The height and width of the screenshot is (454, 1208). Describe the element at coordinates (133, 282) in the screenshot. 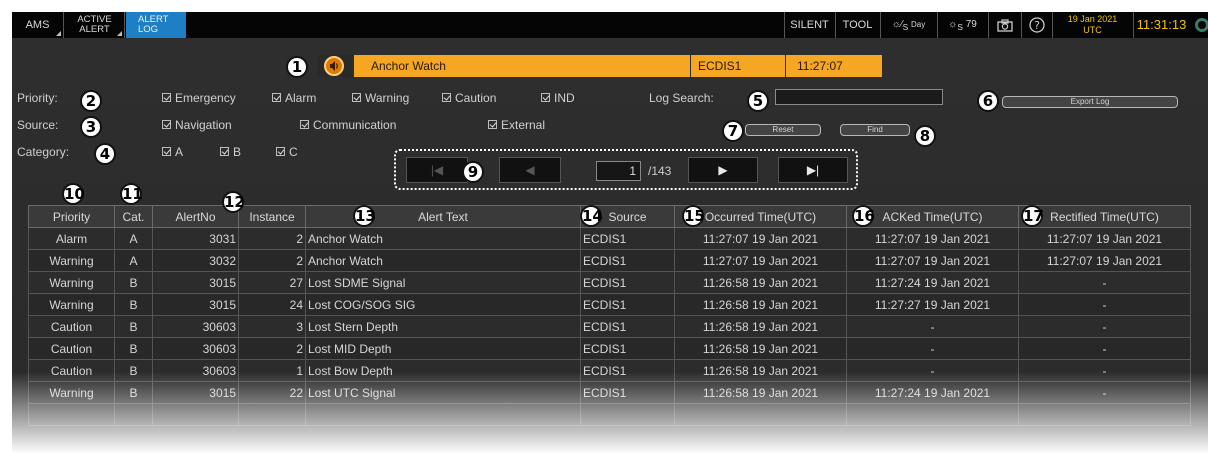

I see `cell-category: B` at that location.